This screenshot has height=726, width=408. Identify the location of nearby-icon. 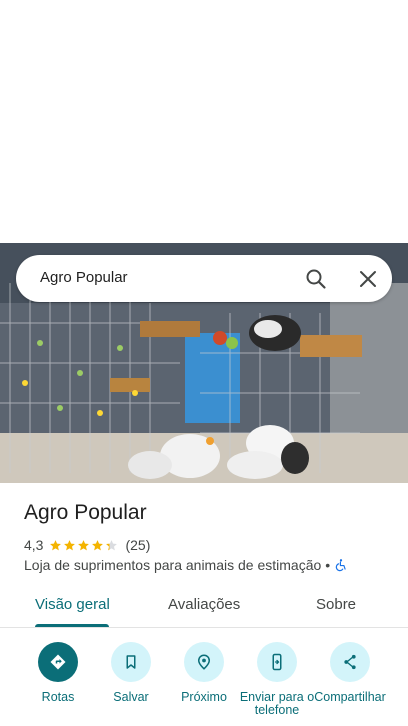
(204, 662).